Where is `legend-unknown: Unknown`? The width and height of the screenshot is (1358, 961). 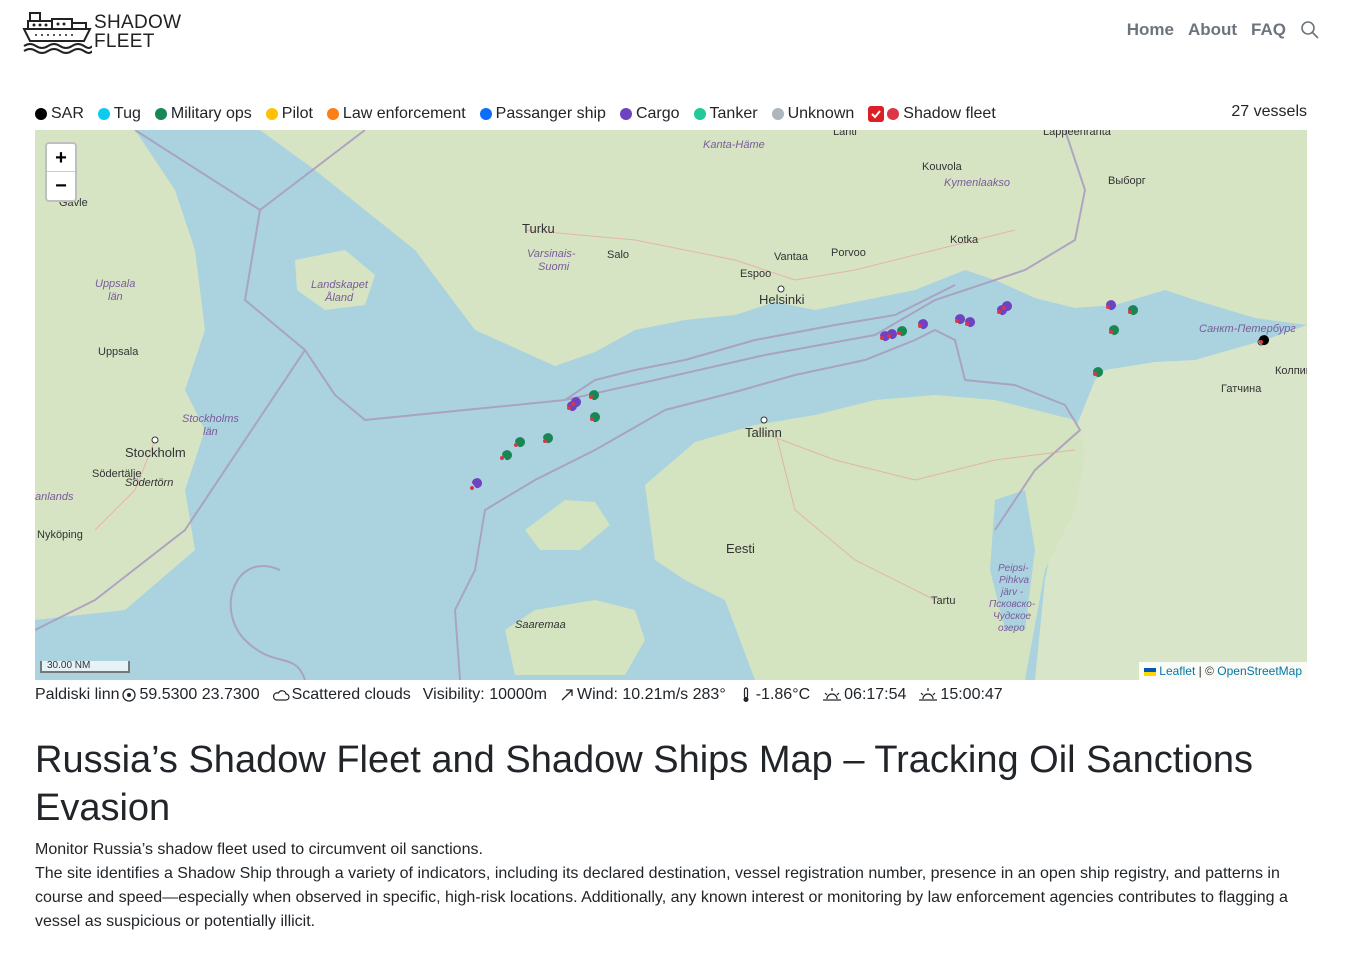
legend-unknown: Unknown is located at coordinates (813, 114).